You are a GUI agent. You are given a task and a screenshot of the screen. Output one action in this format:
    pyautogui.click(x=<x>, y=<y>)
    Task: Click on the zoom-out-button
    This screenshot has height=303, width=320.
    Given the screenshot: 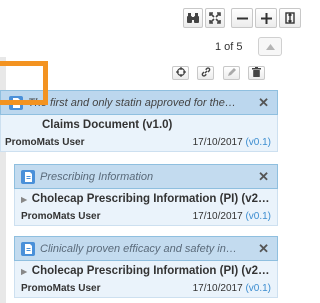 What is the action you would take?
    pyautogui.click(x=242, y=18)
    